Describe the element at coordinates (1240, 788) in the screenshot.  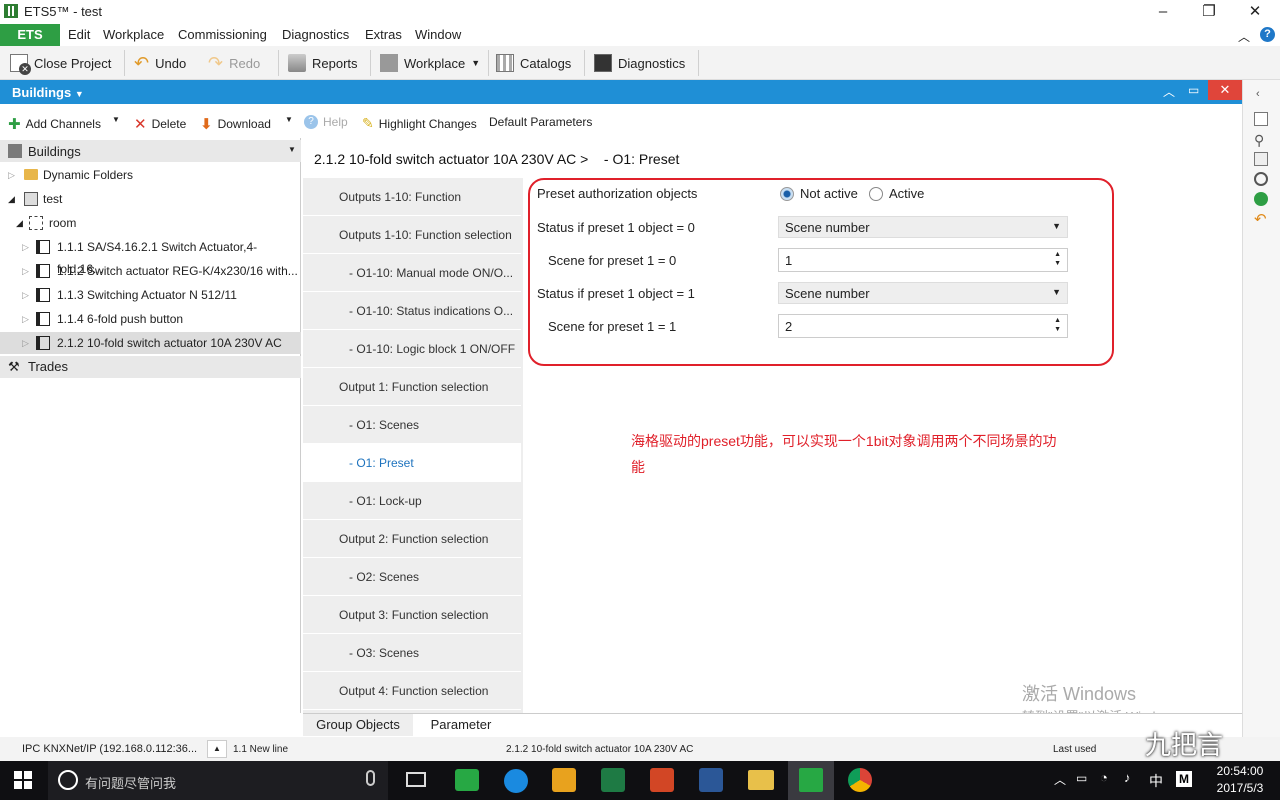
I see `clock-date: 2017/5/3` at that location.